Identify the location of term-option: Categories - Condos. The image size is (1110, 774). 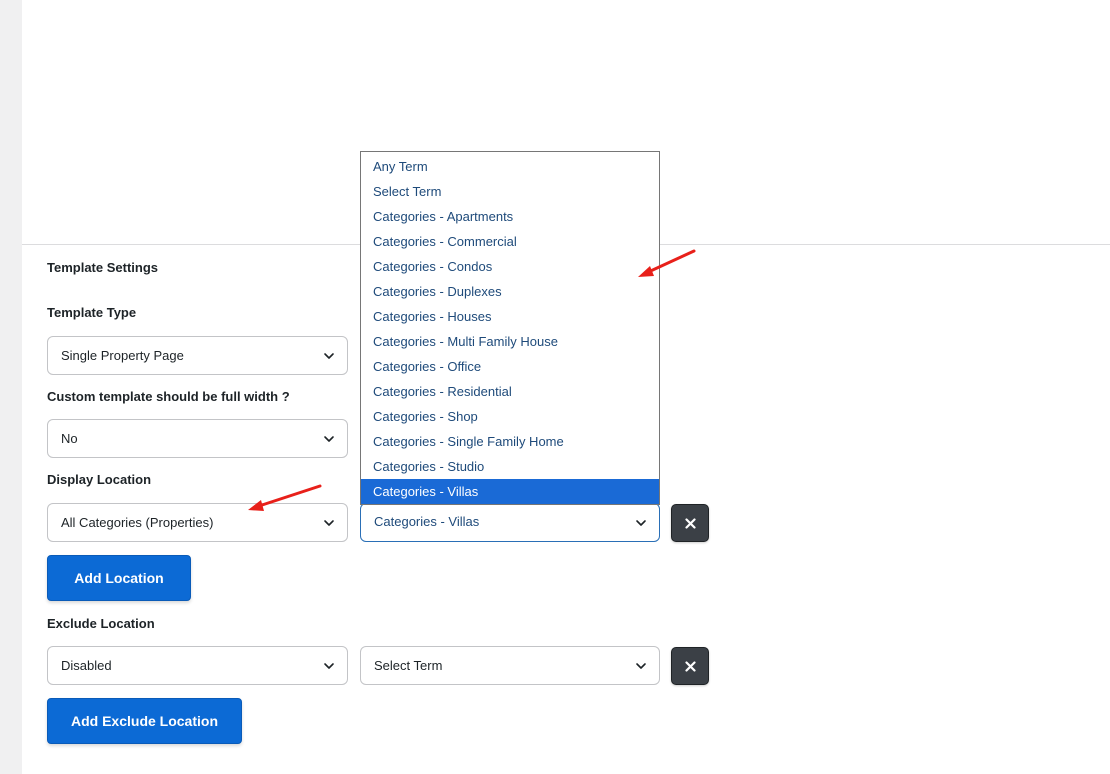
(510, 266).